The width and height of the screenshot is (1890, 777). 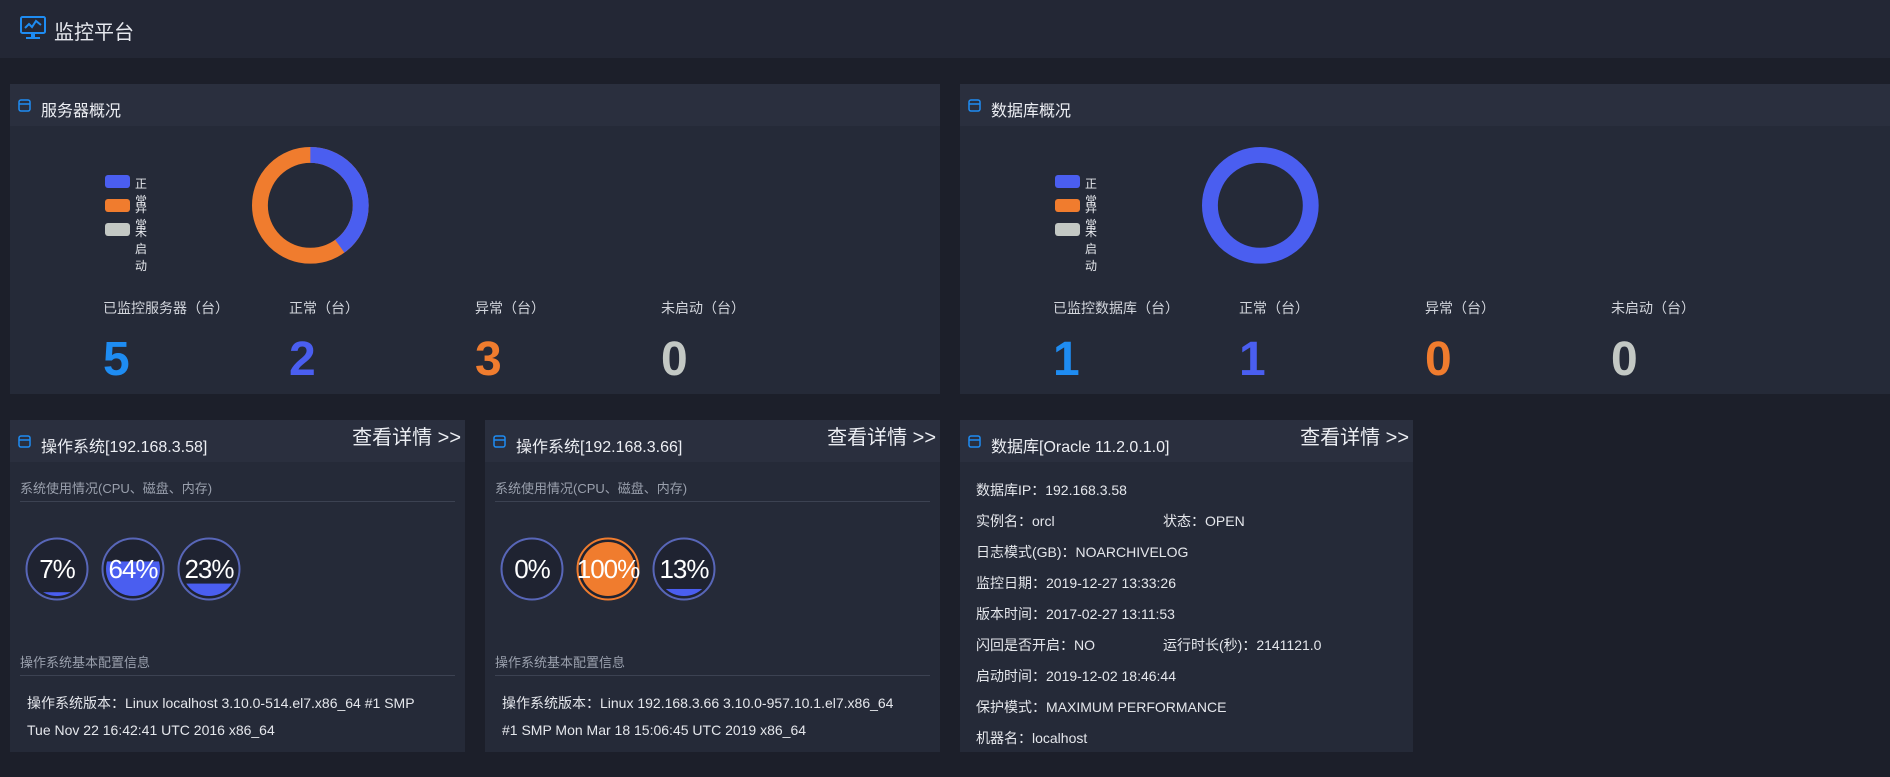 What do you see at coordinates (1274, 342) in the screenshot?
I see `stat-normal: 正常（台） 1` at bounding box center [1274, 342].